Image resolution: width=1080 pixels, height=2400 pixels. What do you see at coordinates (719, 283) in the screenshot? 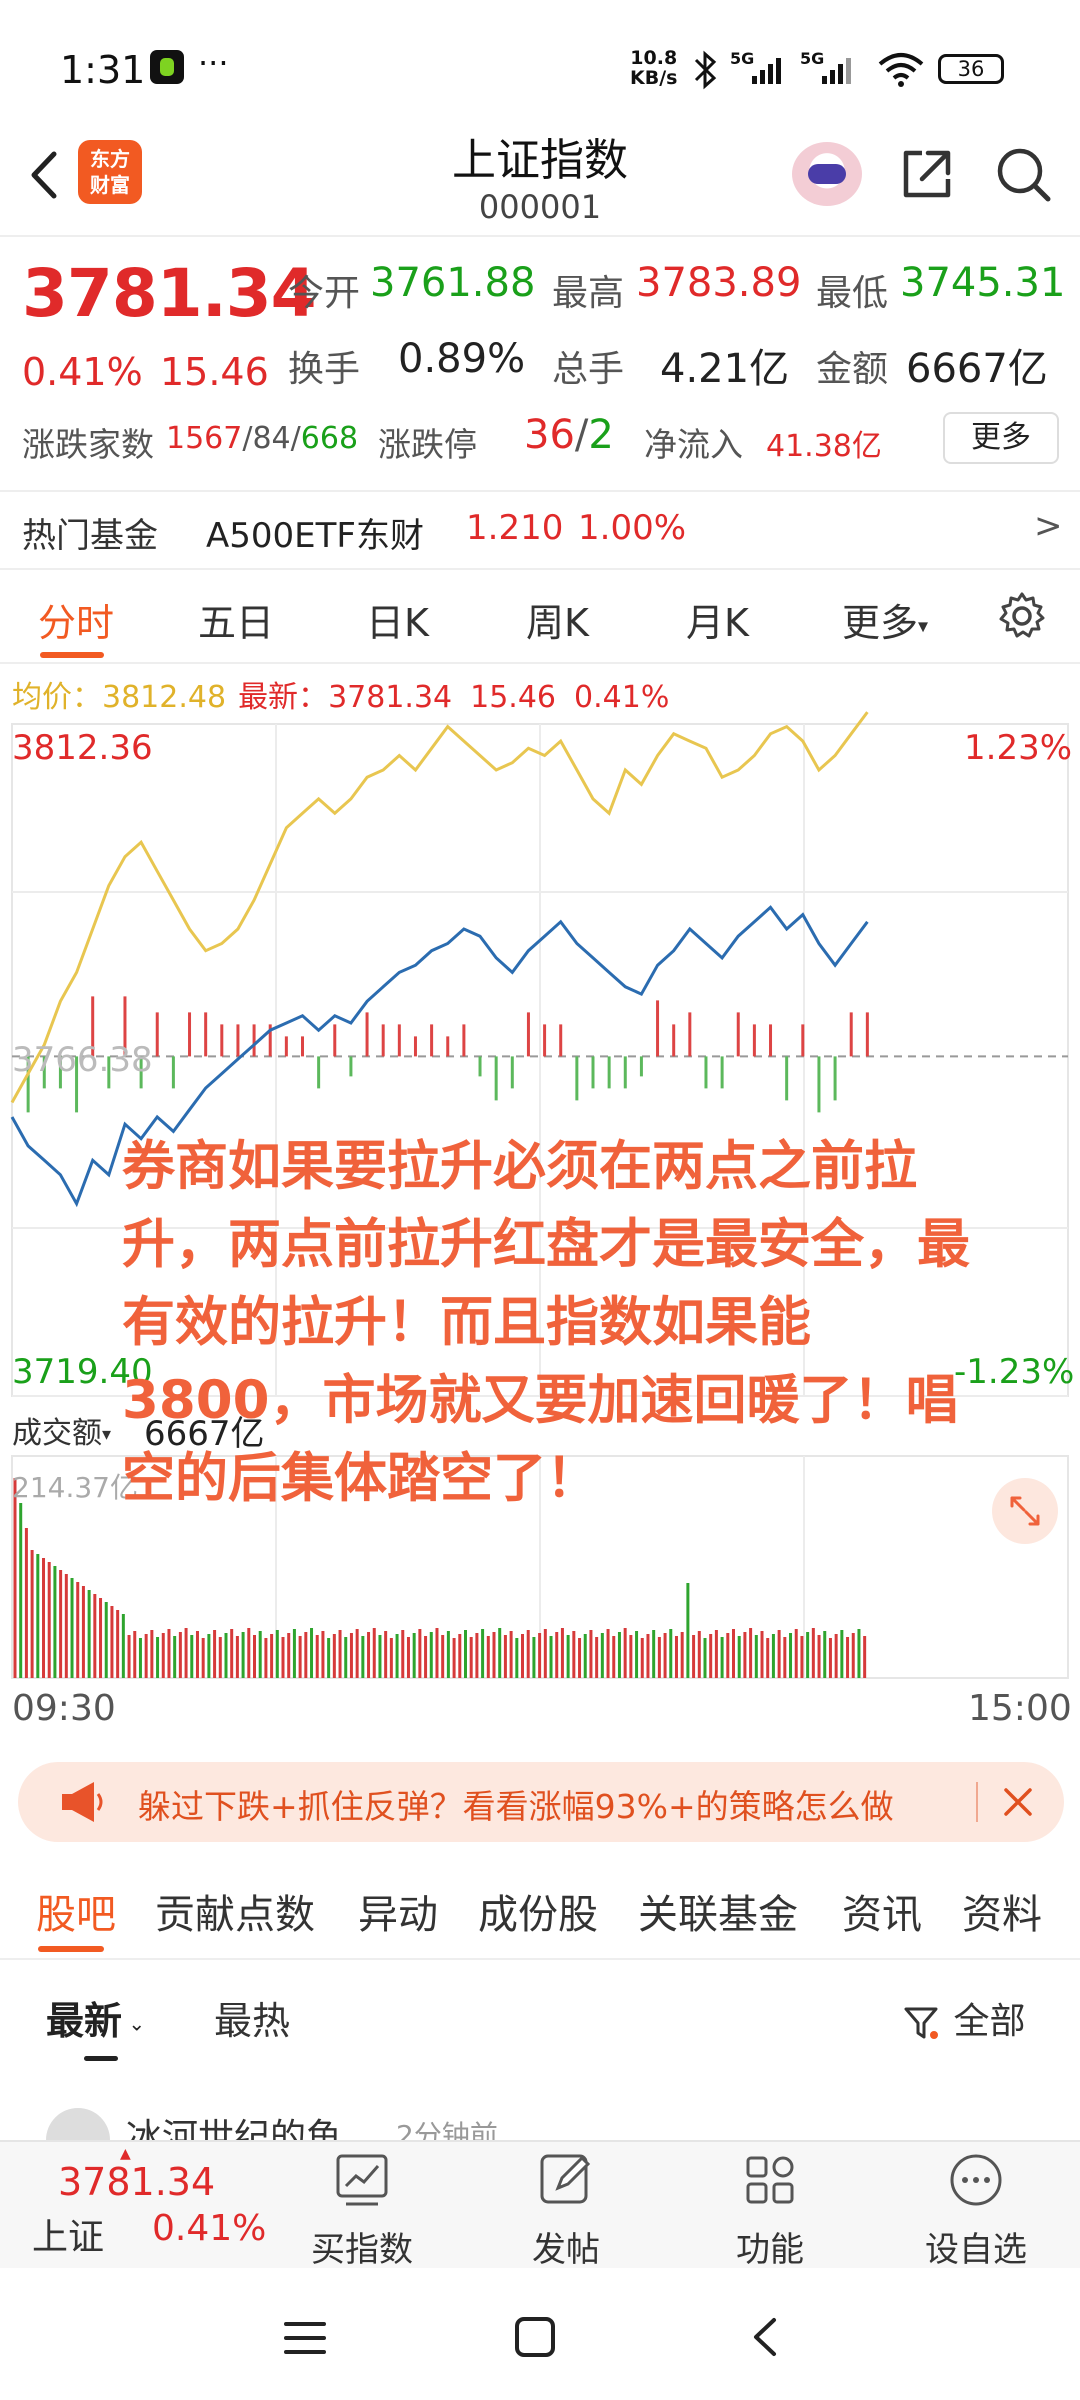
I see `high-value: 3783.89` at bounding box center [719, 283].